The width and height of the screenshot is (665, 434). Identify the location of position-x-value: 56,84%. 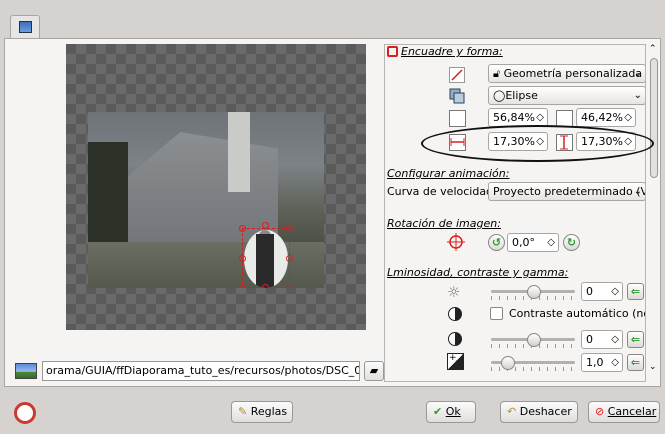
(514, 117).